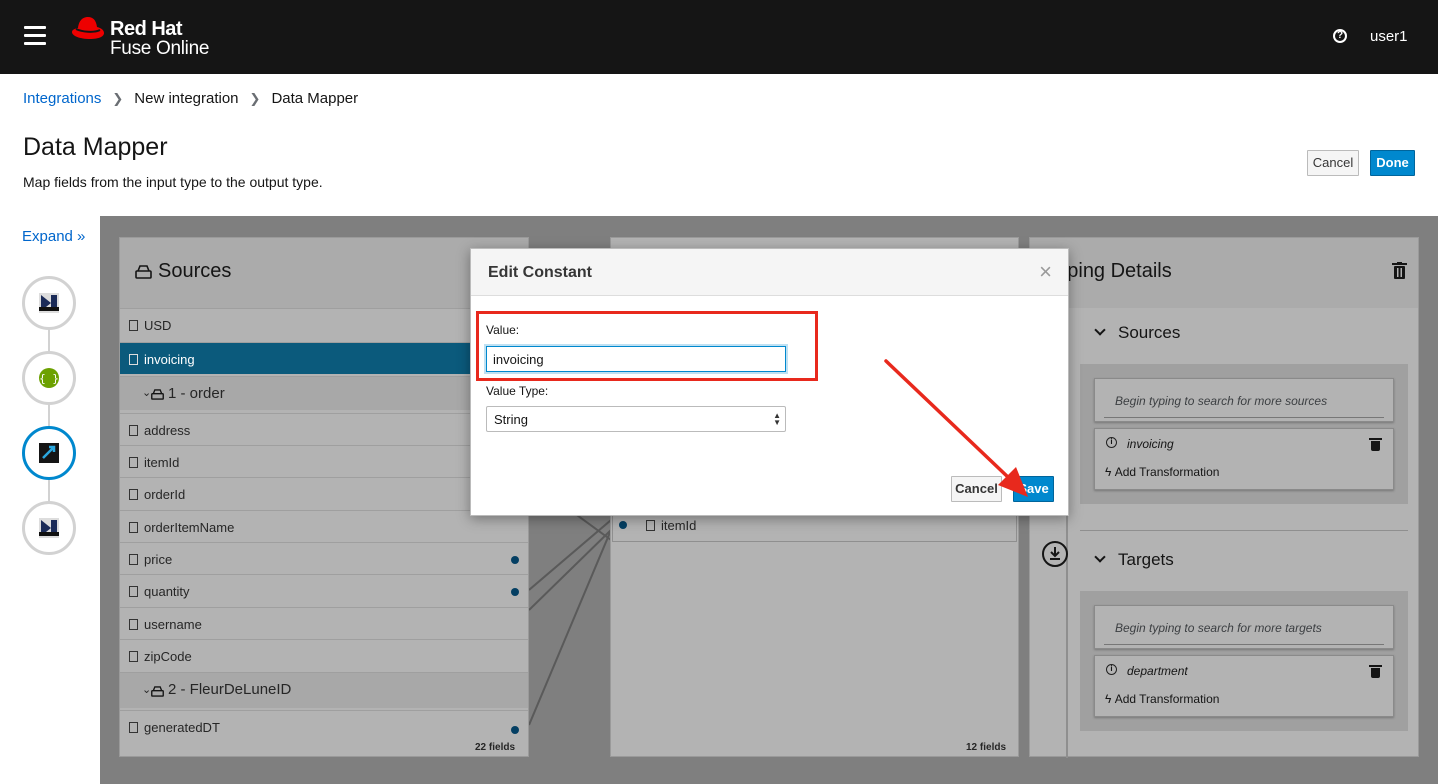 This screenshot has width=1438, height=784. Describe the element at coordinates (62, 98) in the screenshot. I see `breadcrumb-integrations: Integrations` at that location.